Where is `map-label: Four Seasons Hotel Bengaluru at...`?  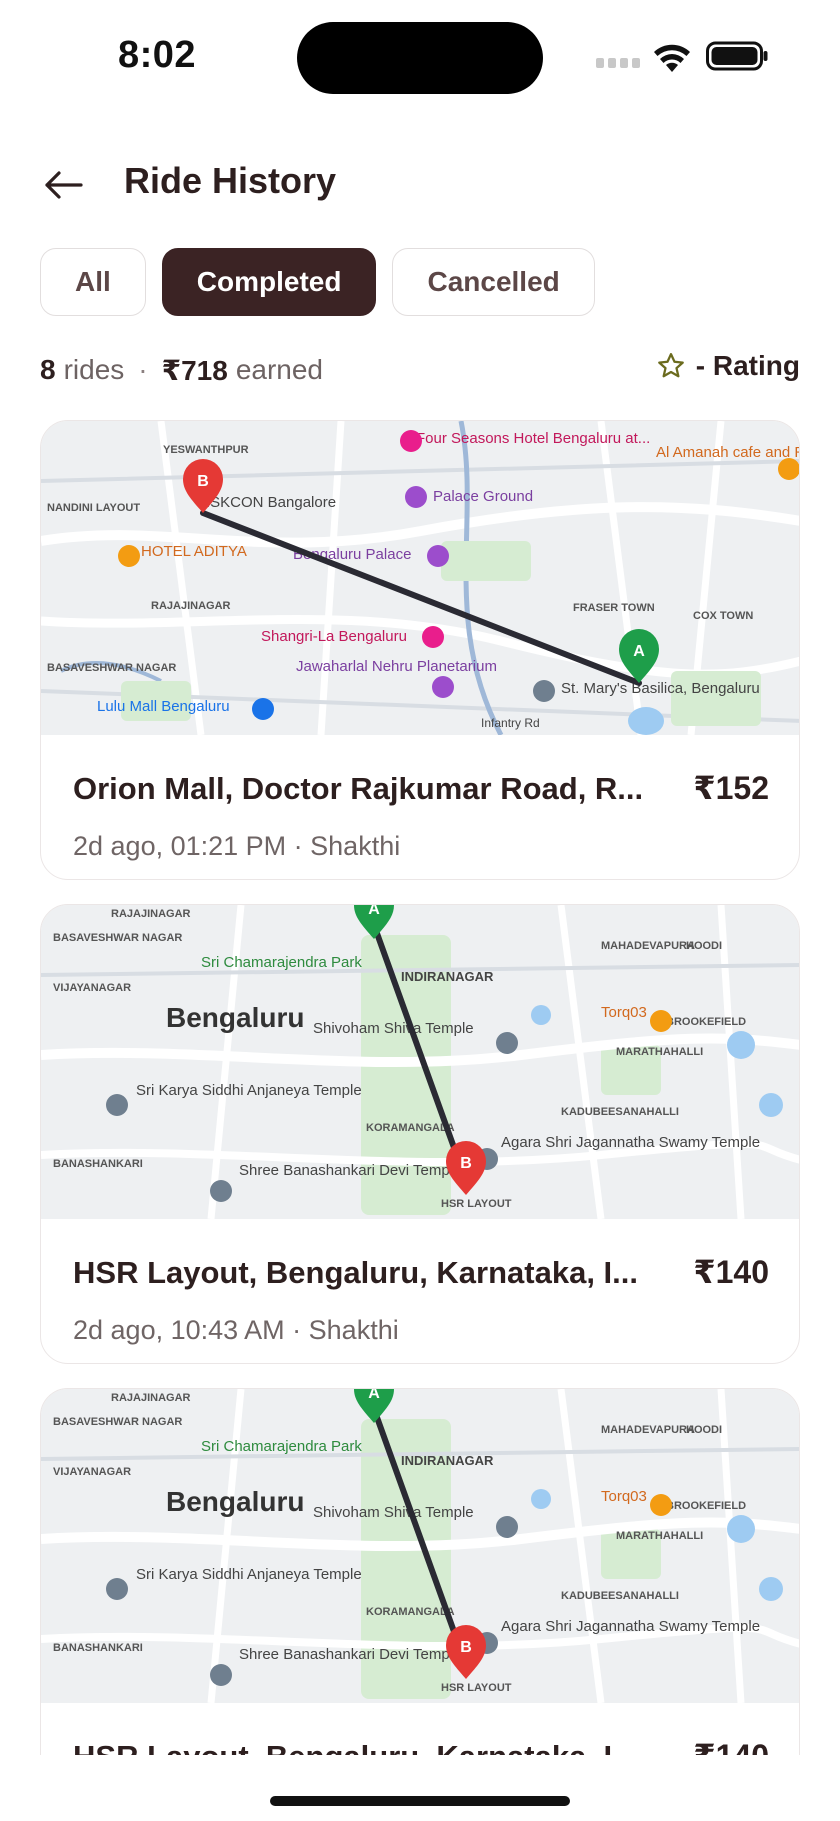
map-label: Four Seasons Hotel Bengaluru at... is located at coordinates (533, 438).